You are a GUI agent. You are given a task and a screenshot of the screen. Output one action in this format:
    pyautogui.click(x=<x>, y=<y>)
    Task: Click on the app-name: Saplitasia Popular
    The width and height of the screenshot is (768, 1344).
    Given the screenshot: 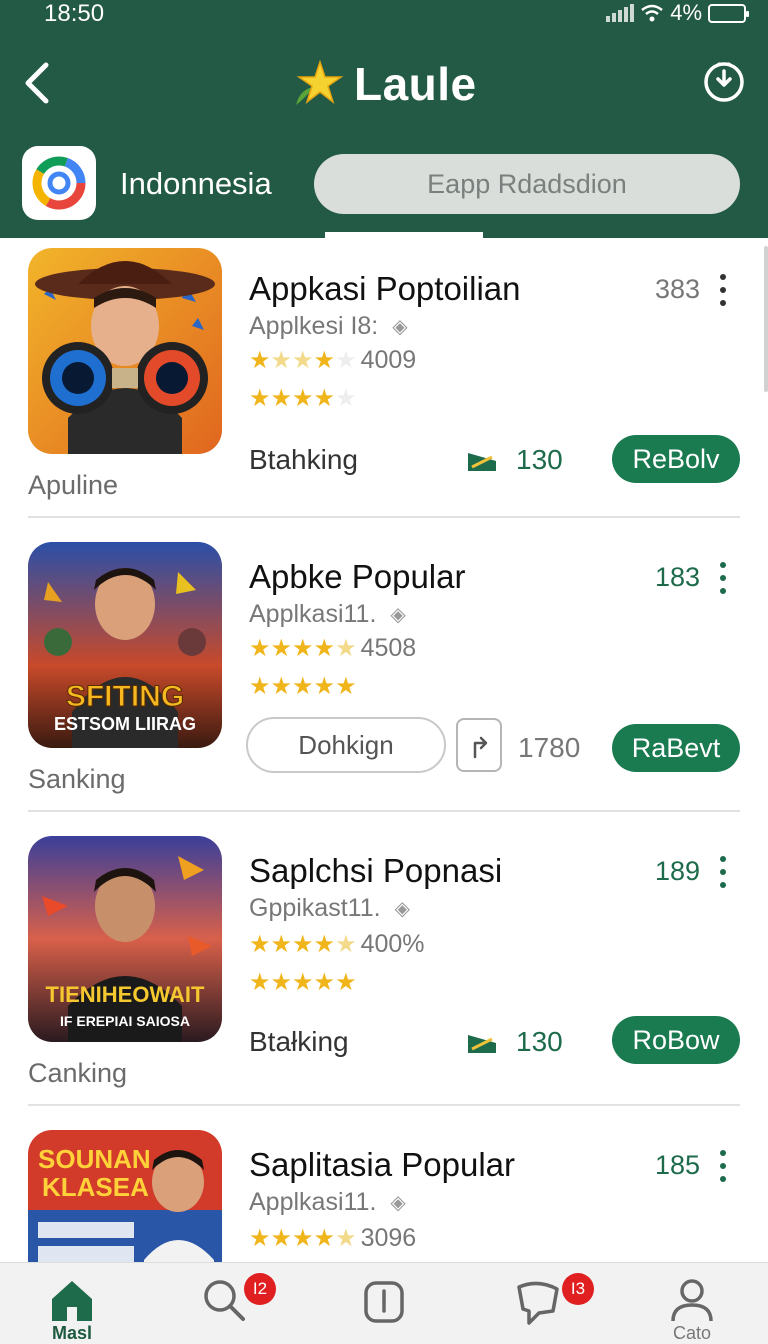 What is the action you would take?
    pyautogui.click(x=382, y=1165)
    